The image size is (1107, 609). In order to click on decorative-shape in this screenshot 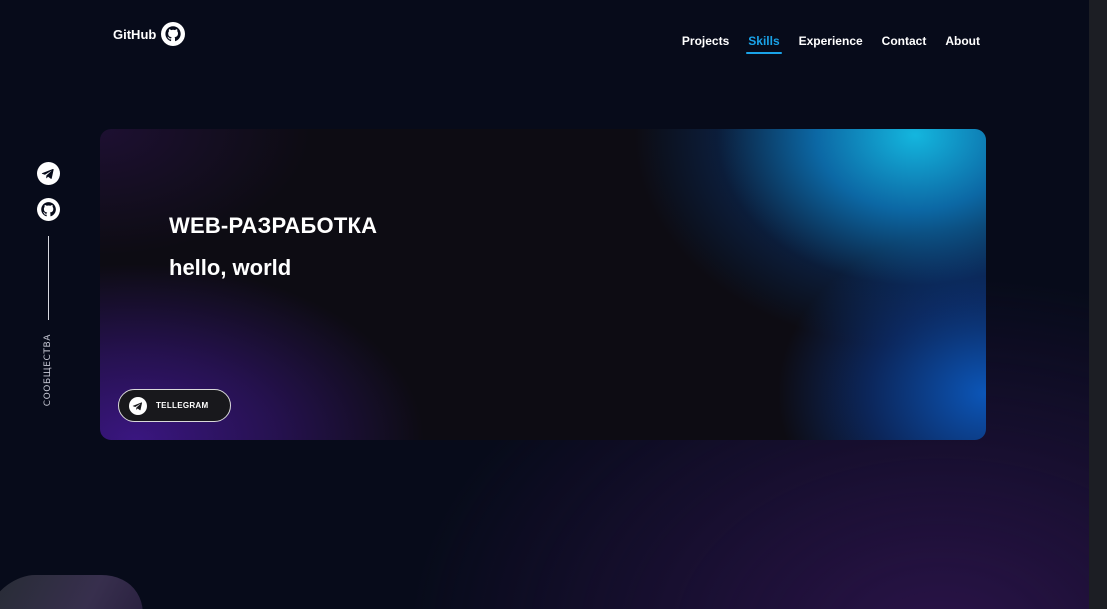, I will do `click(80, 592)`.